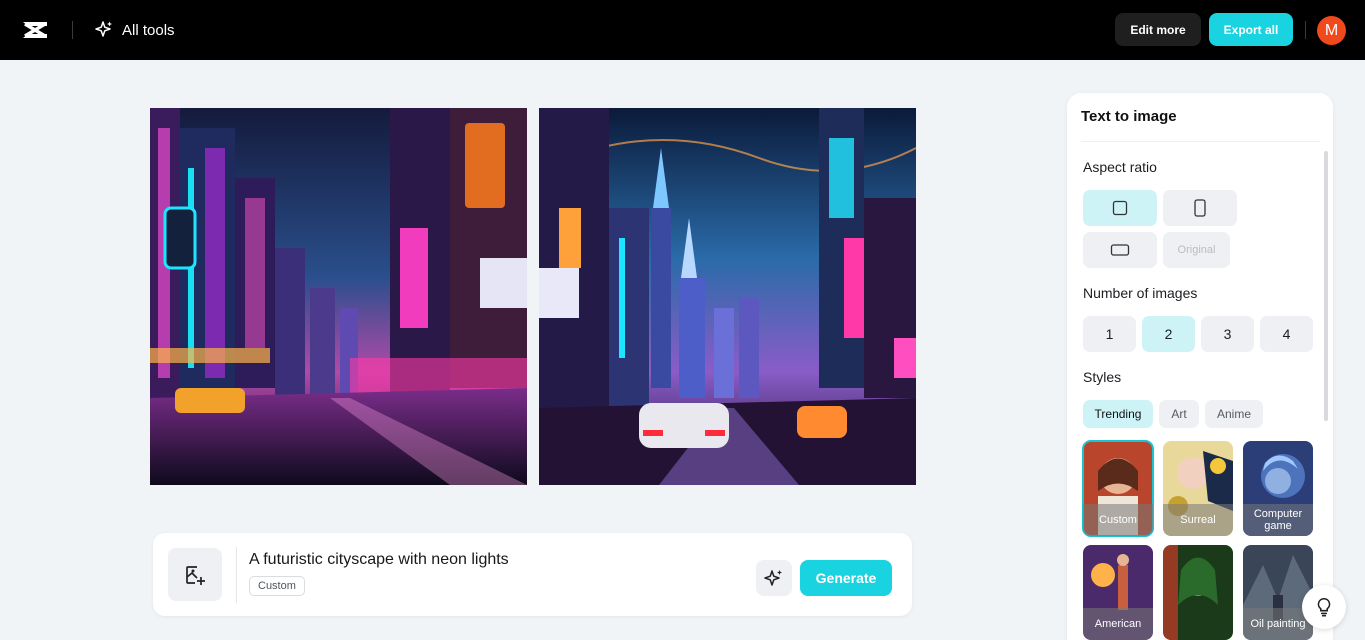 This screenshot has width=1365, height=640. Describe the element at coordinates (1109, 334) in the screenshot. I see `number-option-1: 1` at that location.